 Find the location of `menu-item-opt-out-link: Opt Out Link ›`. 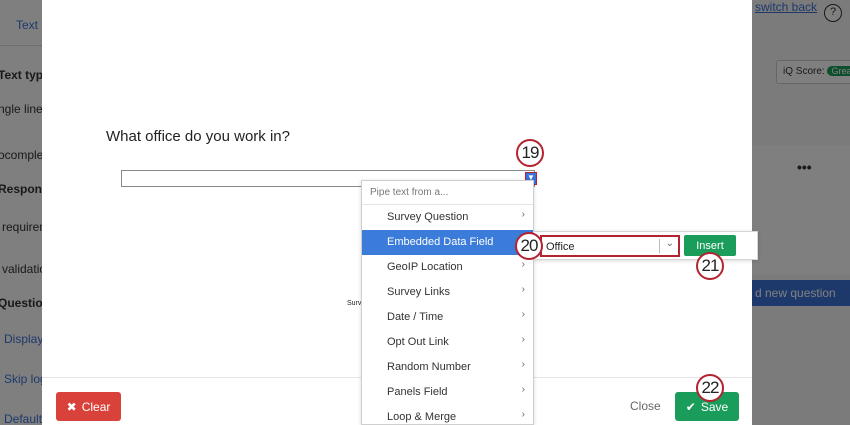

menu-item-opt-out-link: Opt Out Link › is located at coordinates (447, 342).